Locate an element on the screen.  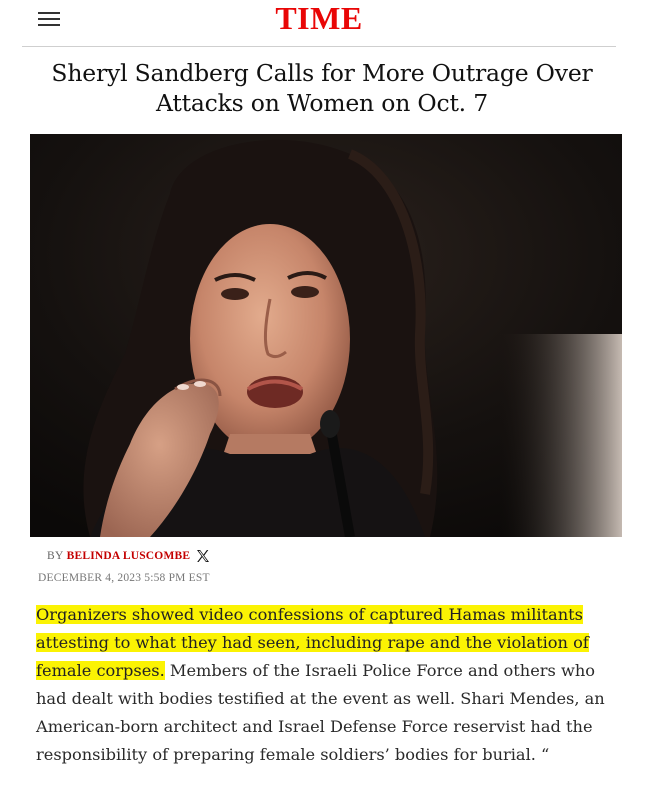
site-header: TIME is located at coordinates (319, 23).